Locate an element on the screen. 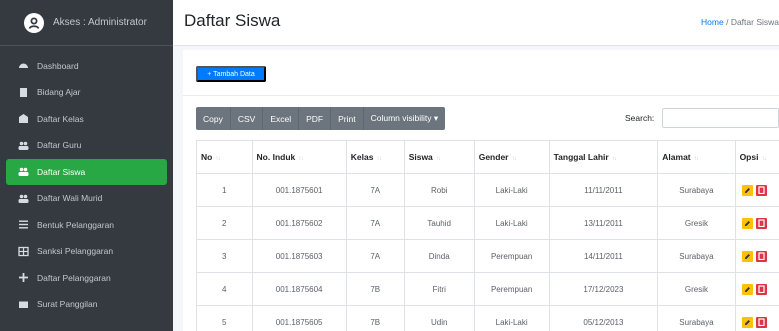 The image size is (779, 331). column-header-no-induk: No. Induk ↑↓ is located at coordinates (299, 157).